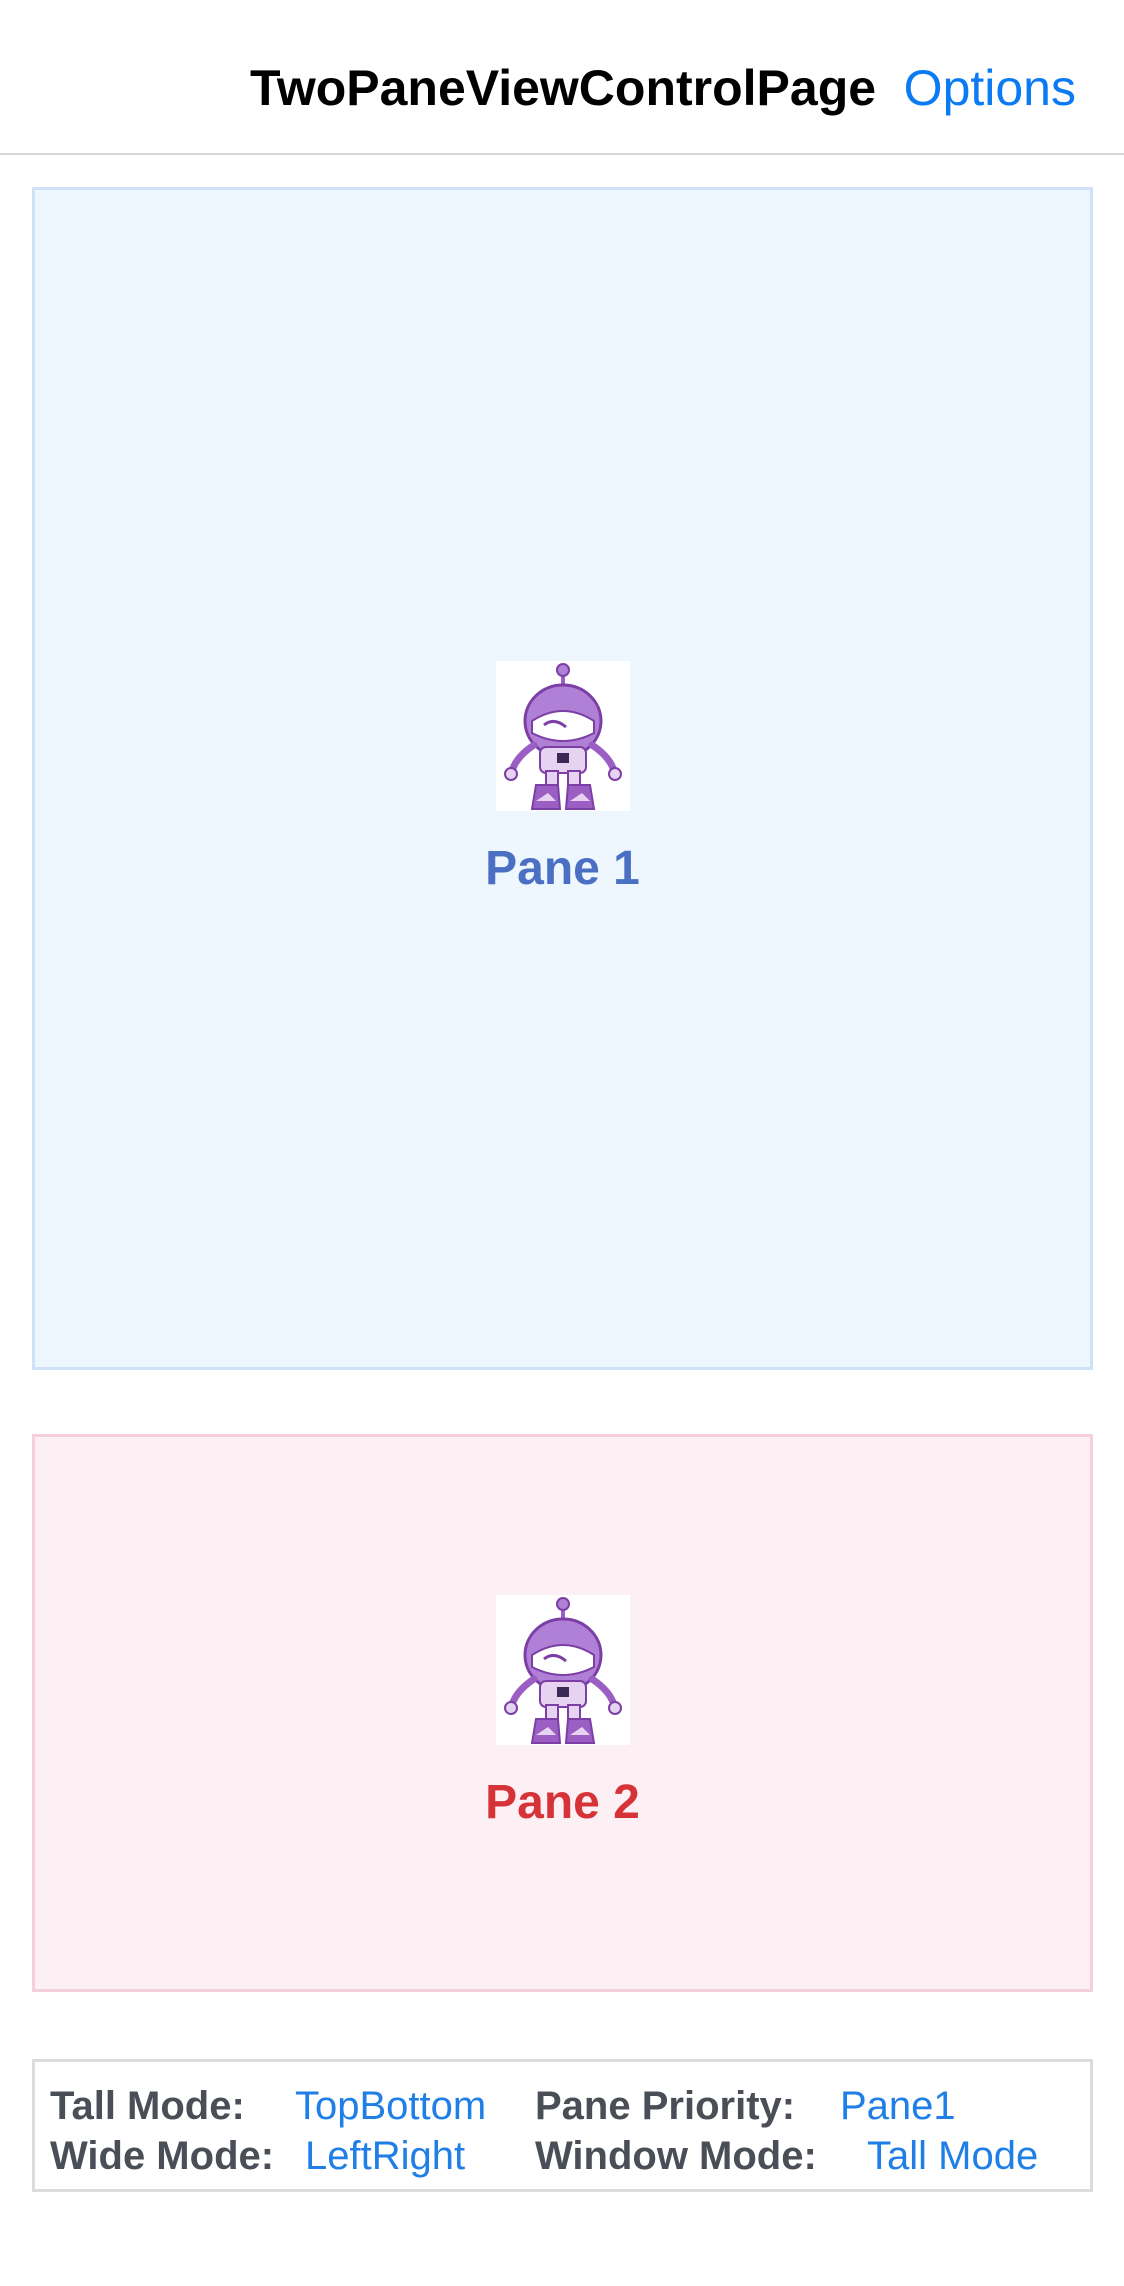 This screenshot has width=1124, height=2286. Describe the element at coordinates (147, 2106) in the screenshot. I see `tall-mode-label: Tall Mode:` at that location.